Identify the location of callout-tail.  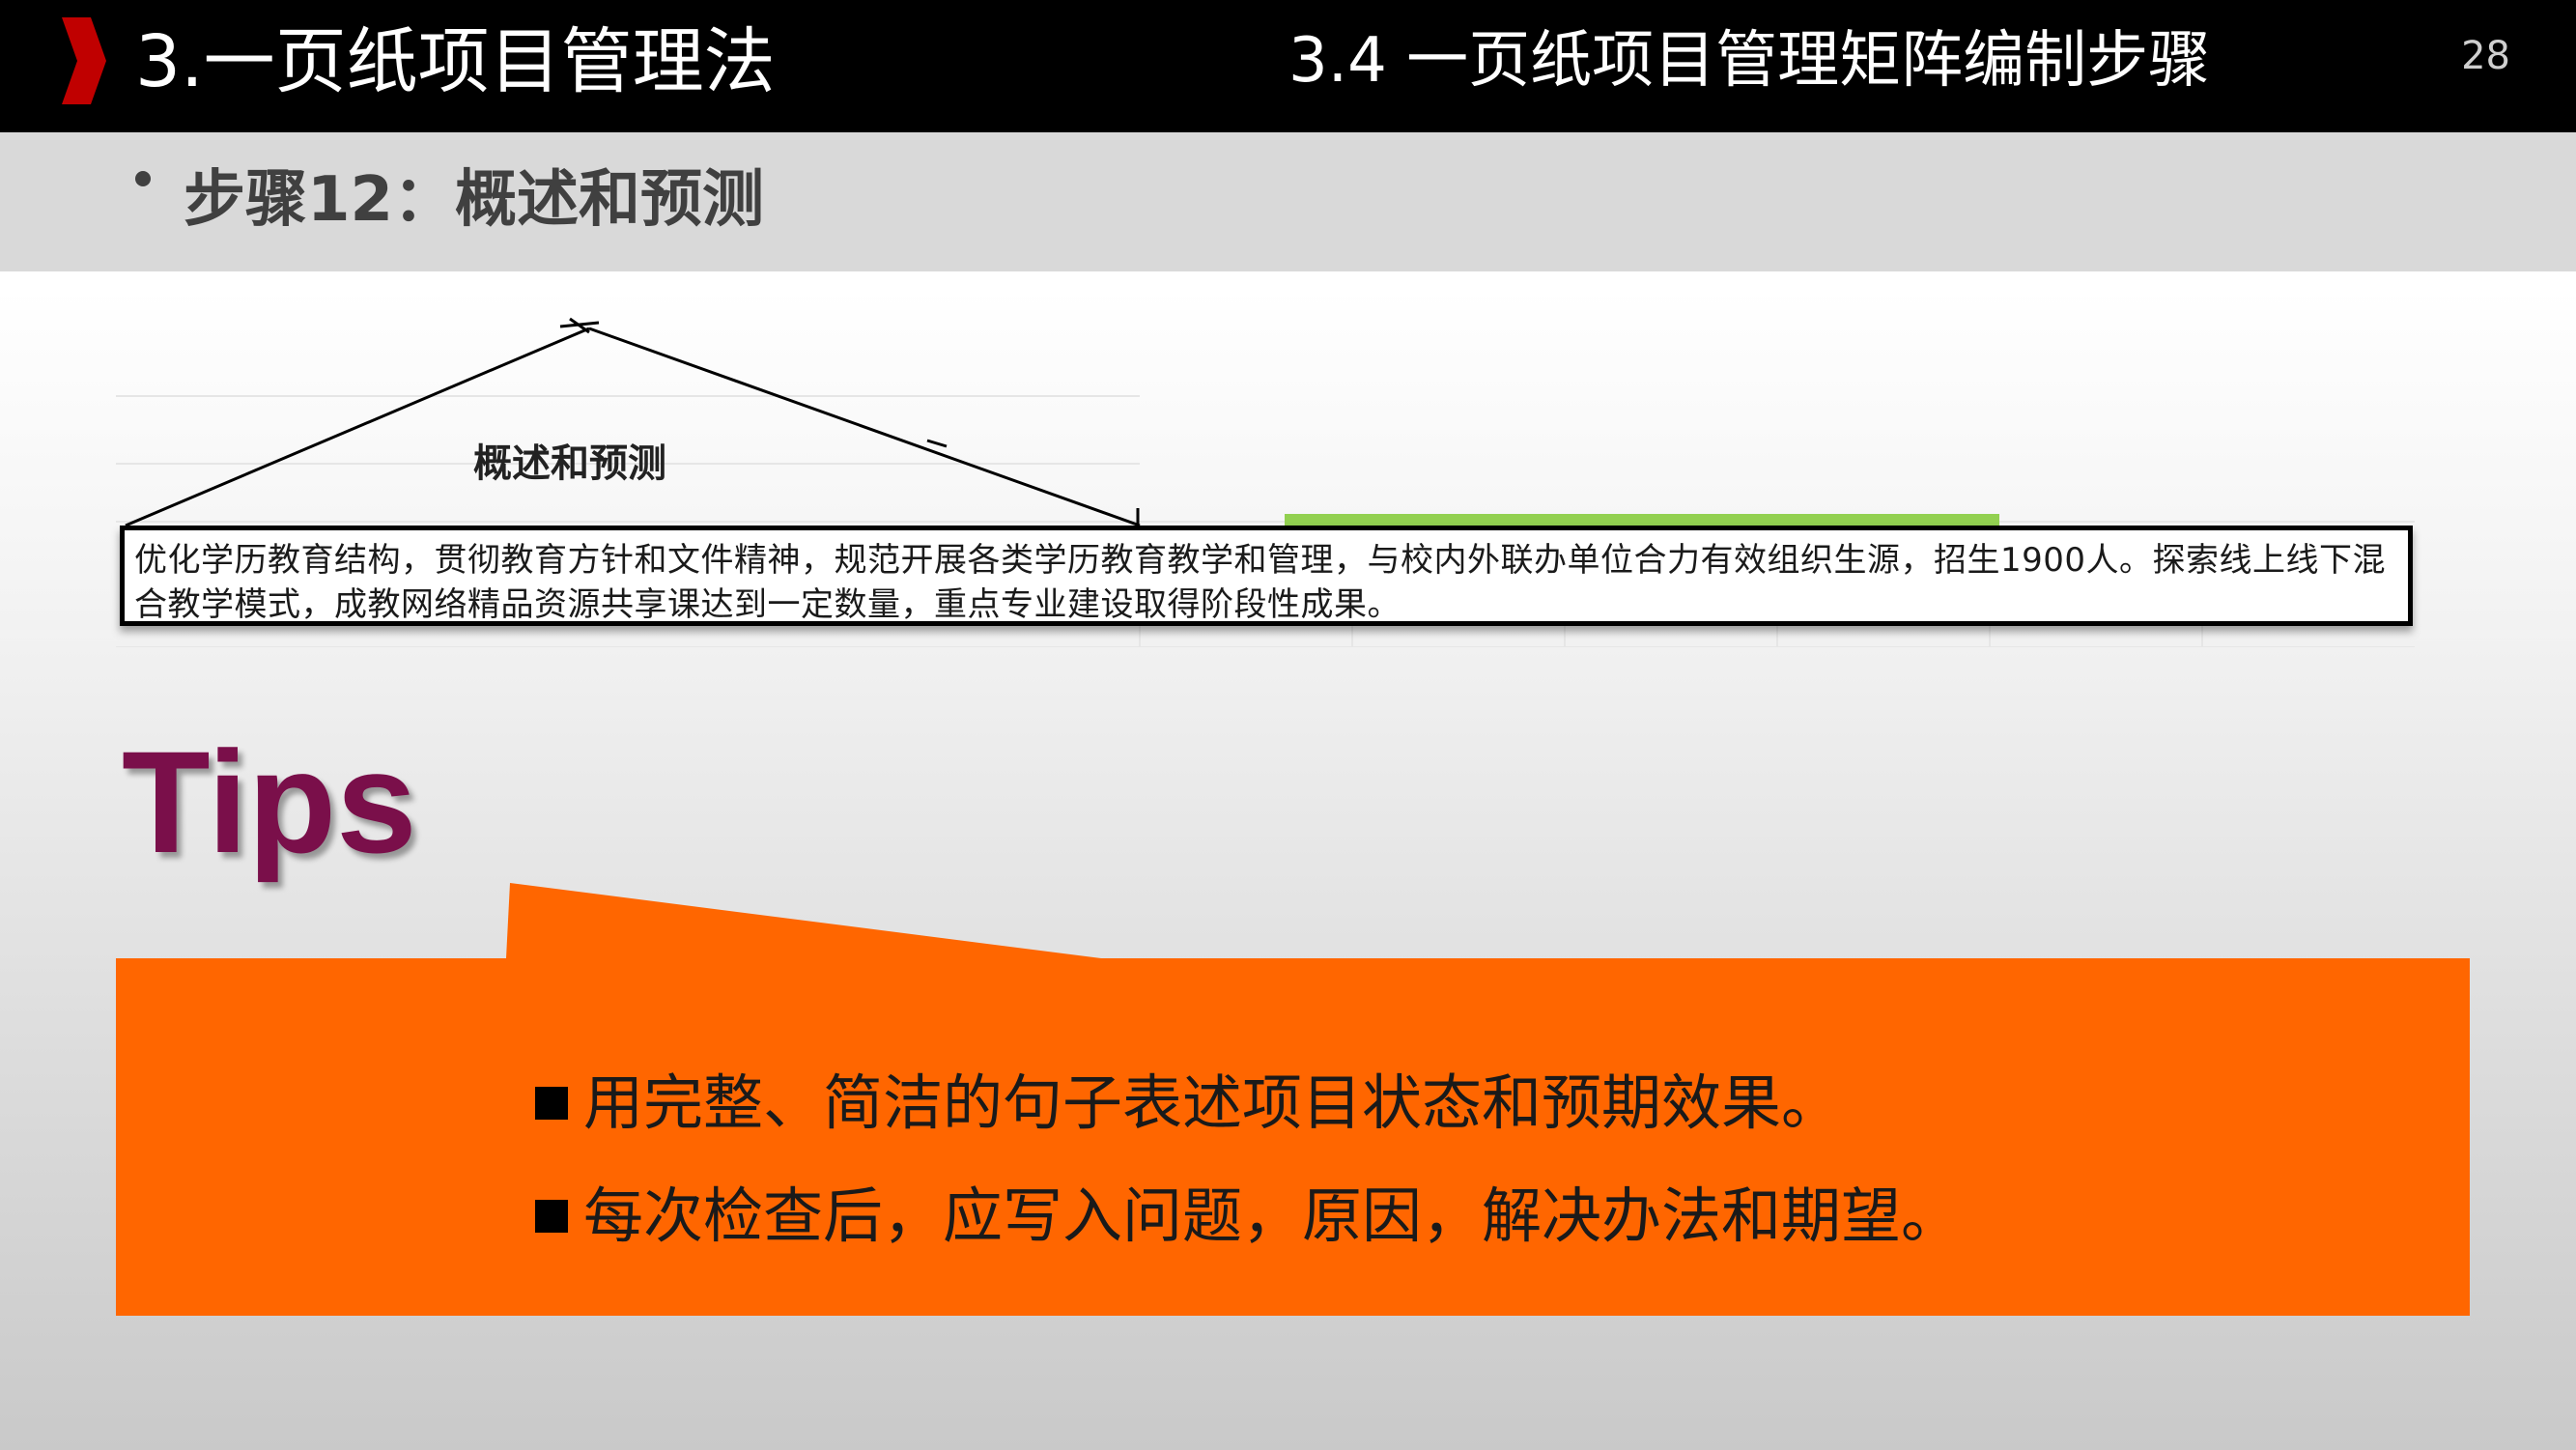
(803, 921).